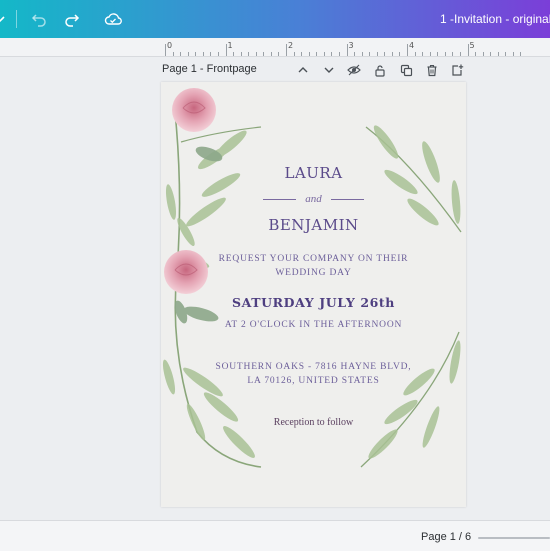  What do you see at coordinates (275, 19) in the screenshot?
I see `top-toolbar: 1 -Invitation - original-V` at bounding box center [275, 19].